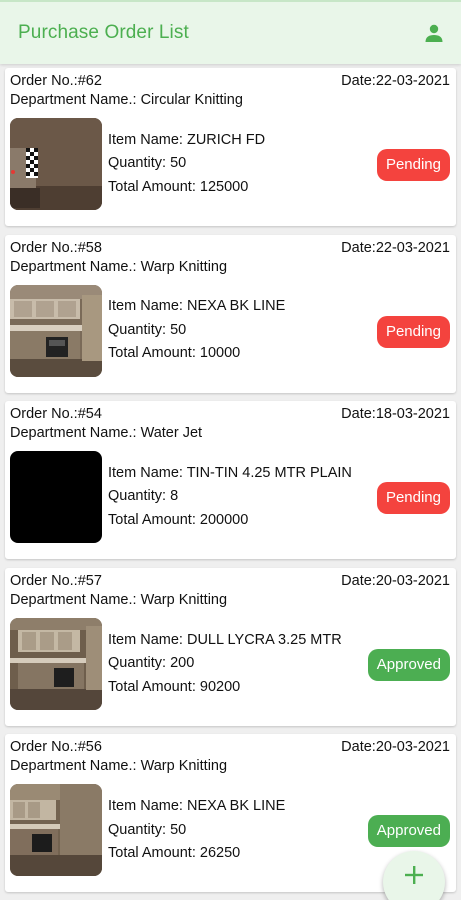 The height and width of the screenshot is (900, 461). I want to click on order-number-value: #56, so click(89, 747).